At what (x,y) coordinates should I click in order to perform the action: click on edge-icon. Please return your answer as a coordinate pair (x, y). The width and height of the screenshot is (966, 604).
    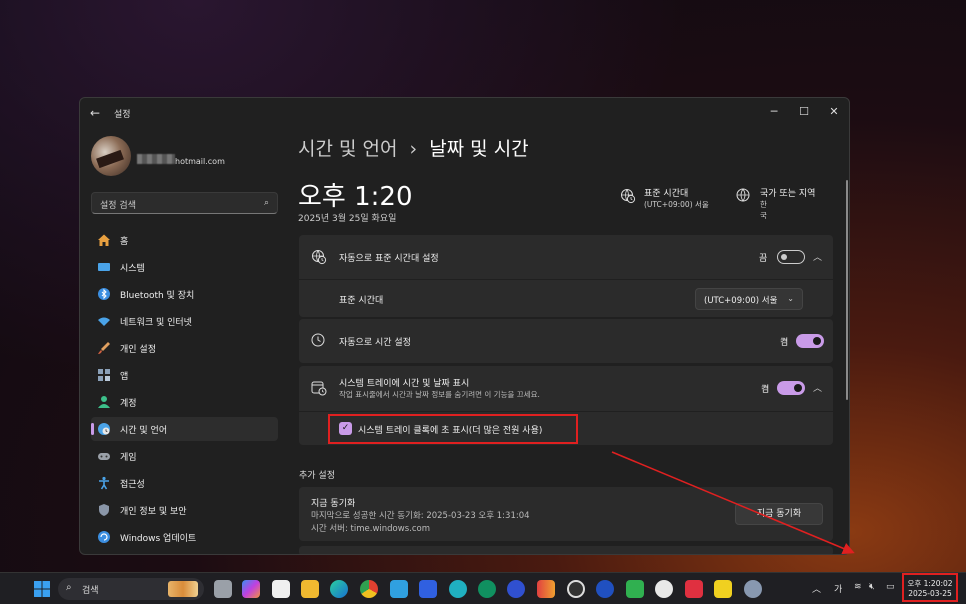
    Looking at the image, I should click on (339, 589).